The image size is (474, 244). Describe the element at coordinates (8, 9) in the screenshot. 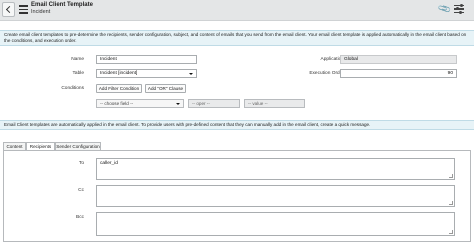

I see `back-button` at that location.